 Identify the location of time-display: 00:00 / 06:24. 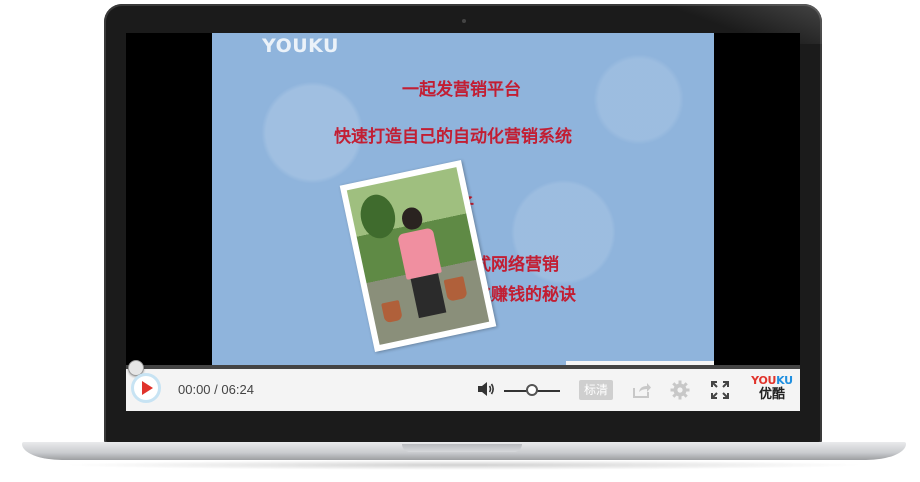
(216, 389).